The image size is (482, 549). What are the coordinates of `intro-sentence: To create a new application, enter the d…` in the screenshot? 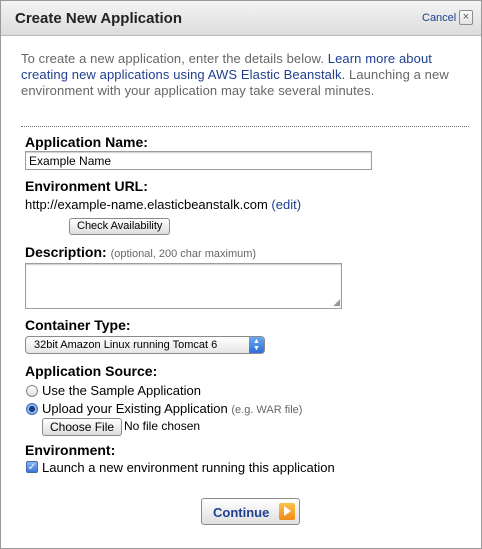 It's located at (174, 58).